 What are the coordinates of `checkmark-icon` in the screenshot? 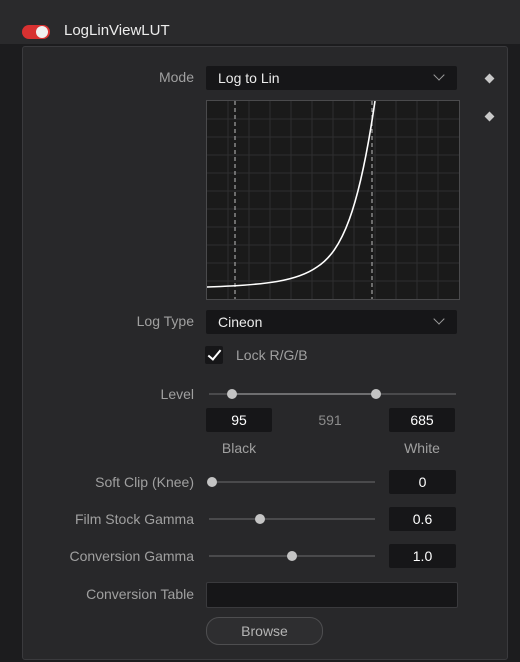 It's located at (214, 353).